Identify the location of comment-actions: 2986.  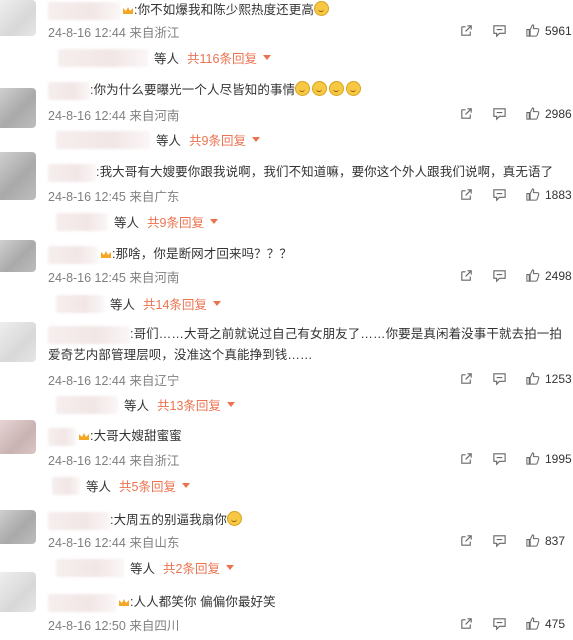
(507, 113).